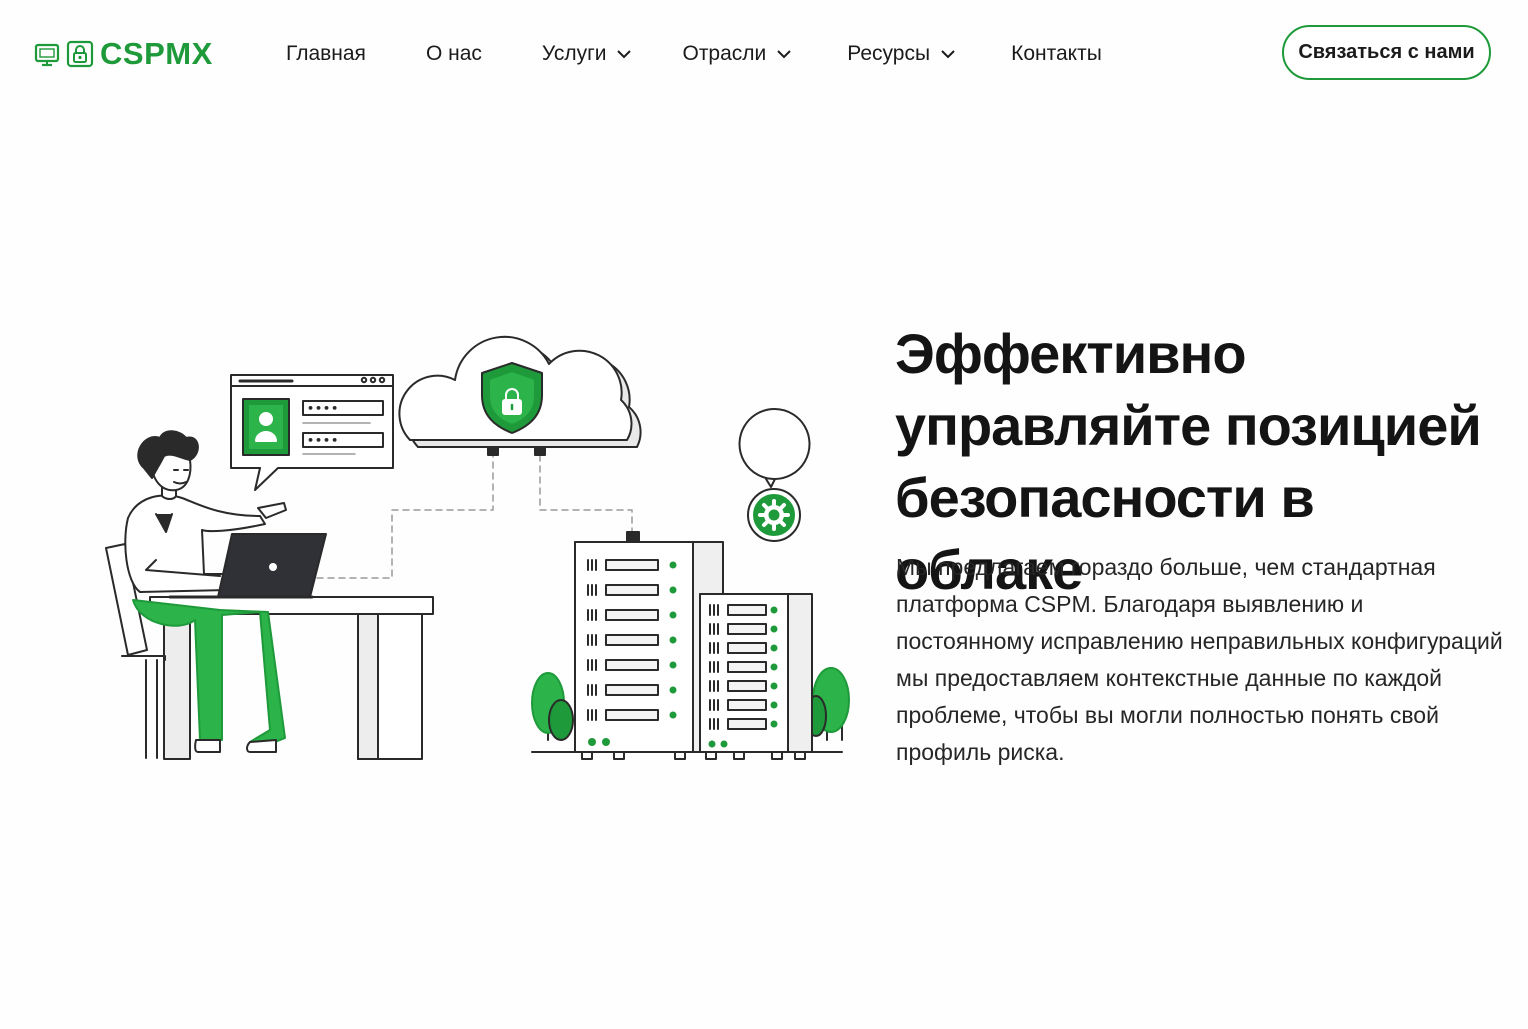 The image size is (1528, 1029). Describe the element at coordinates (63, 54) in the screenshot. I see `logo-icons` at that location.